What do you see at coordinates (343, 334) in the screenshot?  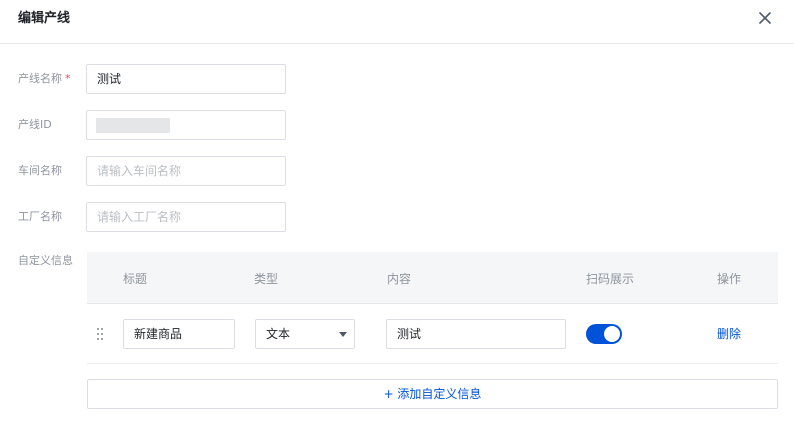 I see `chevron-down-icon` at bounding box center [343, 334].